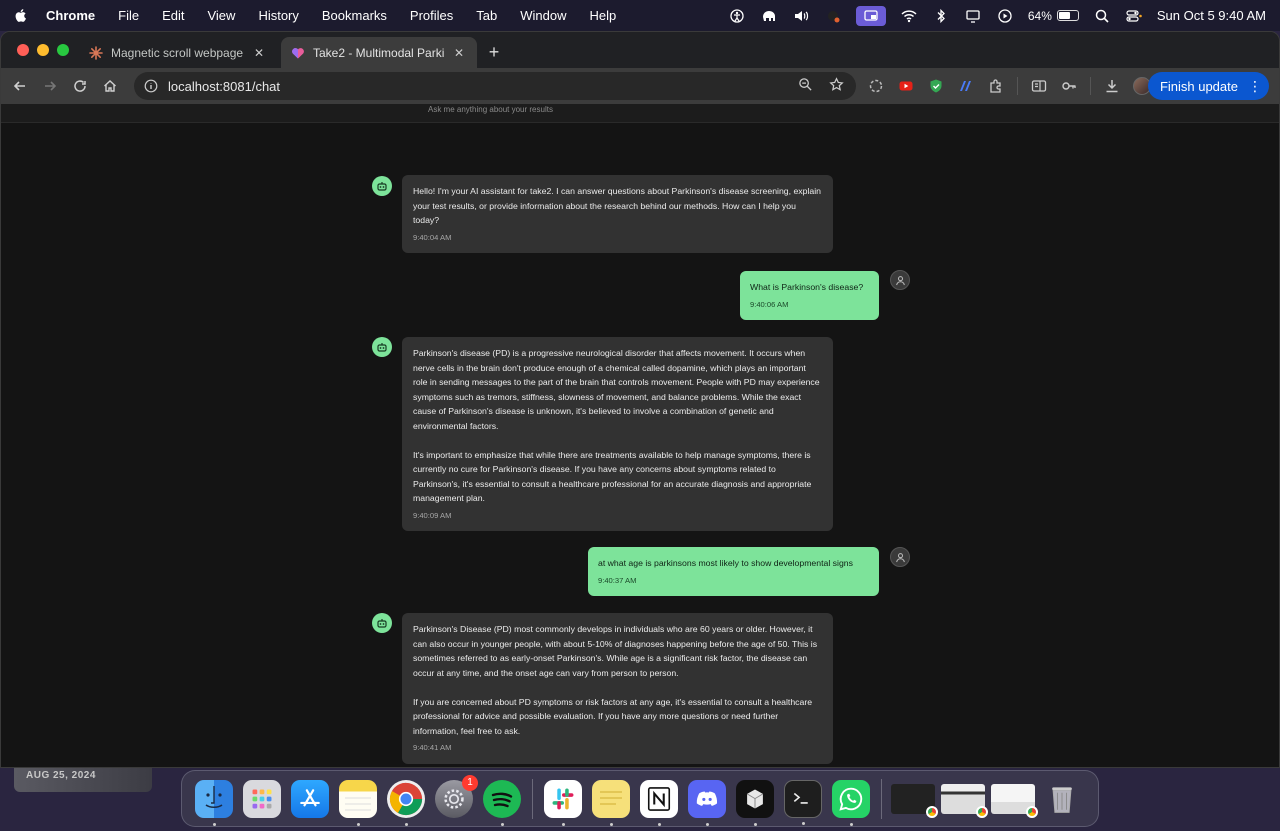 Image resolution: width=1280 pixels, height=831 pixels. I want to click on message-text: What is Parkinson's disease?, so click(807, 287).